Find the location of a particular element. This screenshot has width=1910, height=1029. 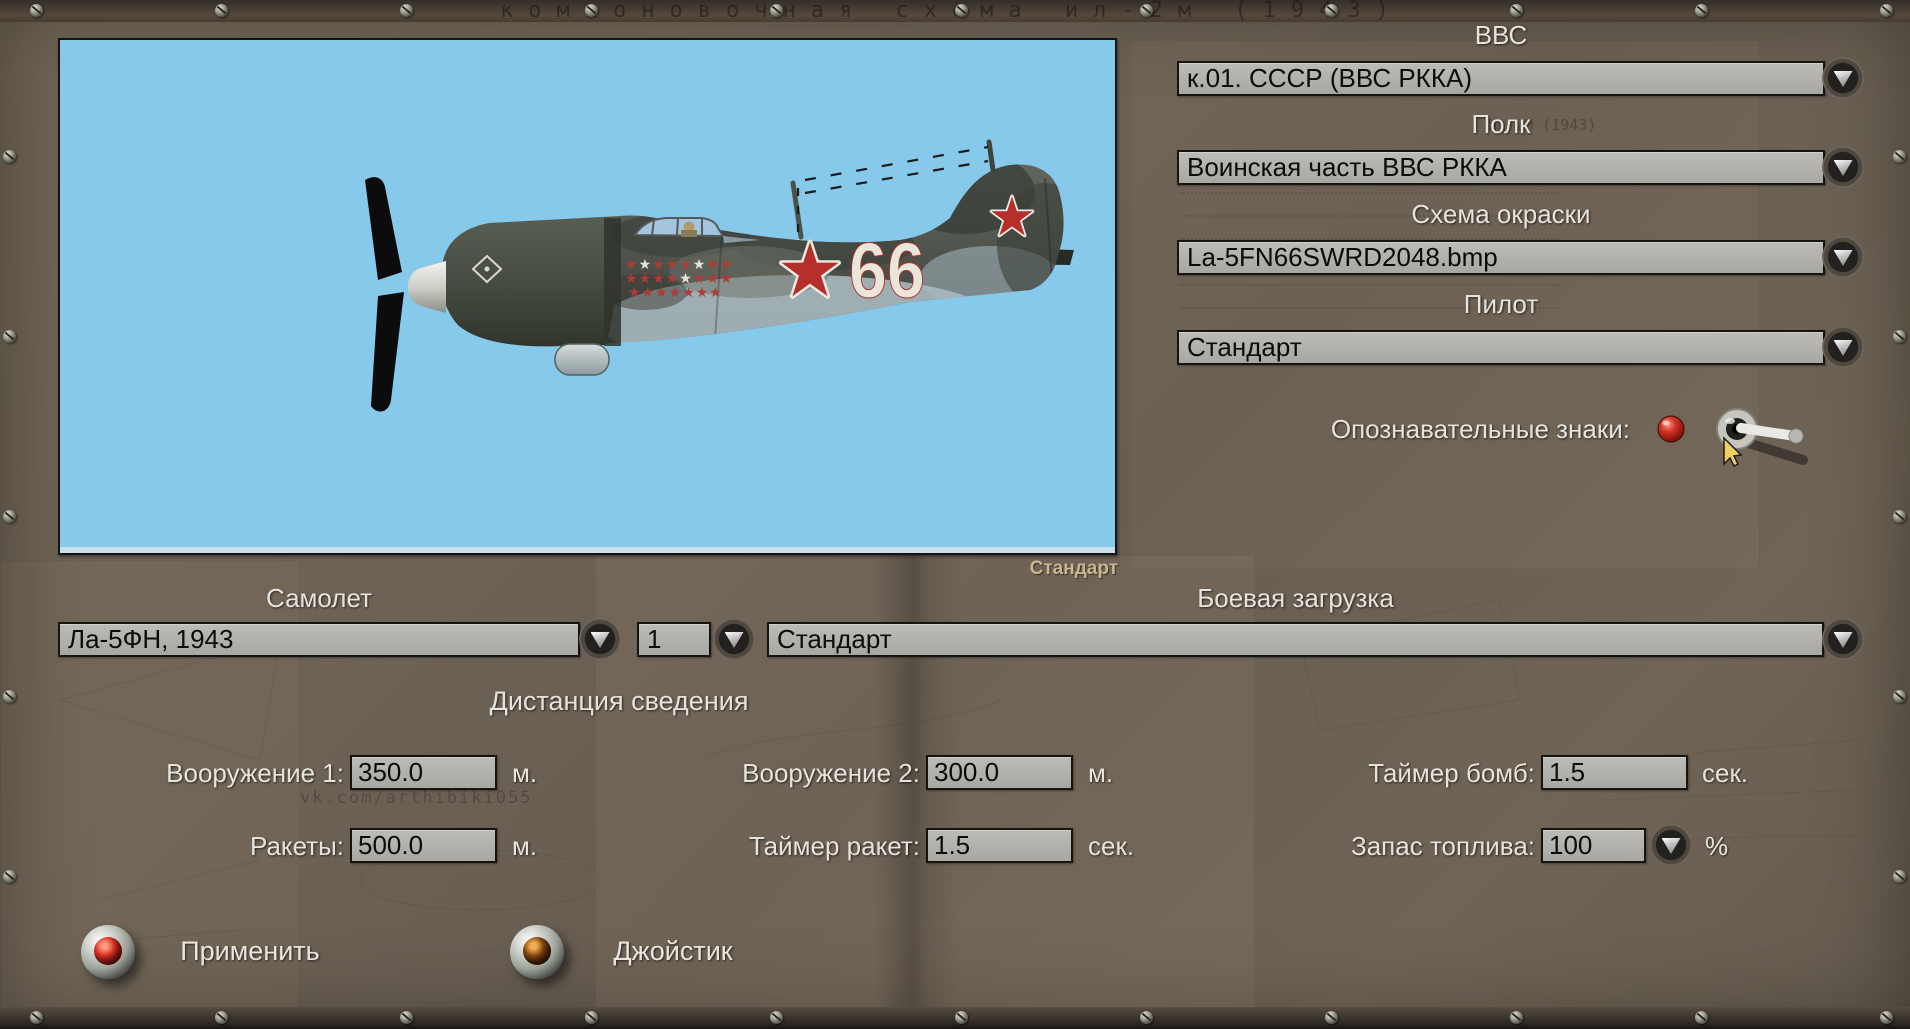

apply-button-label: Применить is located at coordinates (250, 951).